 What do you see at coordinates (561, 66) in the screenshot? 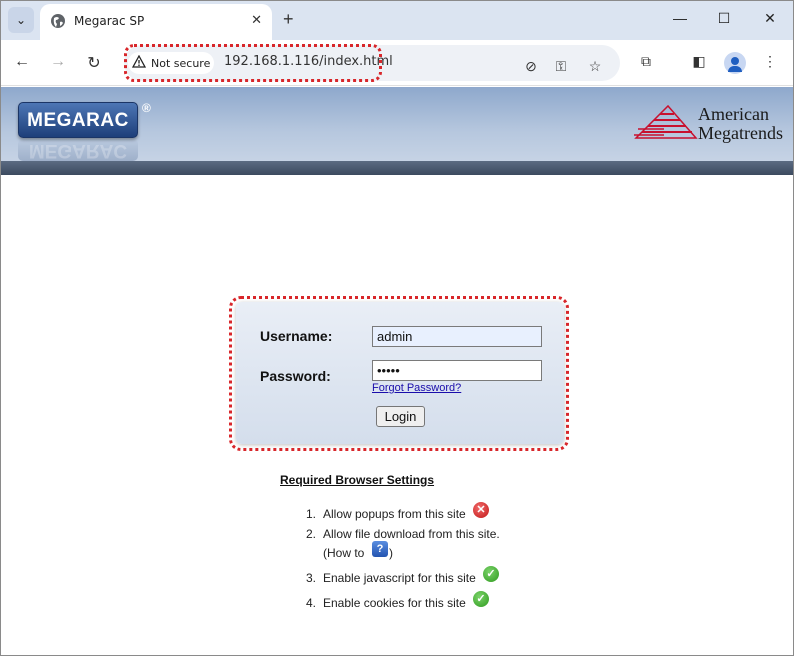
I see `key-icon: ⚿` at bounding box center [561, 66].